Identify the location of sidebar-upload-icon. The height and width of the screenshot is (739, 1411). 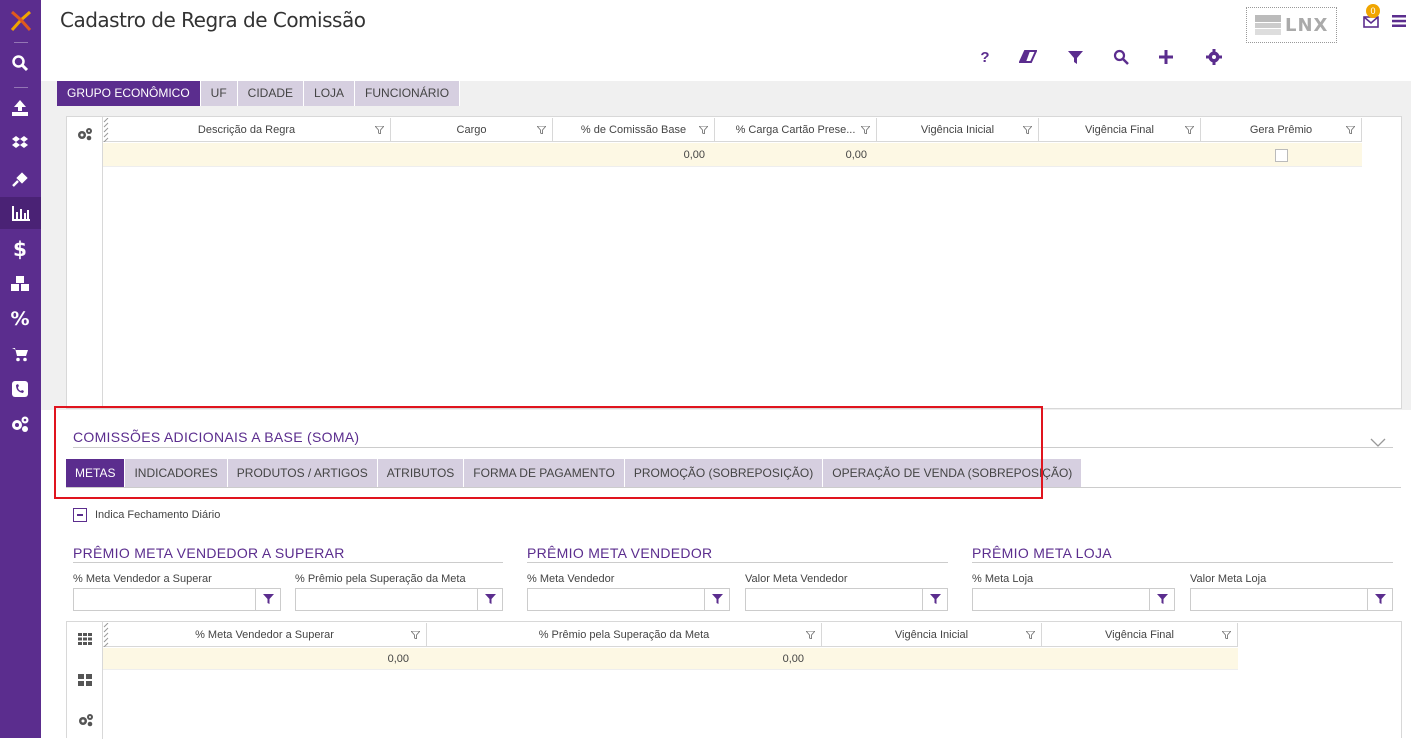
(20, 108).